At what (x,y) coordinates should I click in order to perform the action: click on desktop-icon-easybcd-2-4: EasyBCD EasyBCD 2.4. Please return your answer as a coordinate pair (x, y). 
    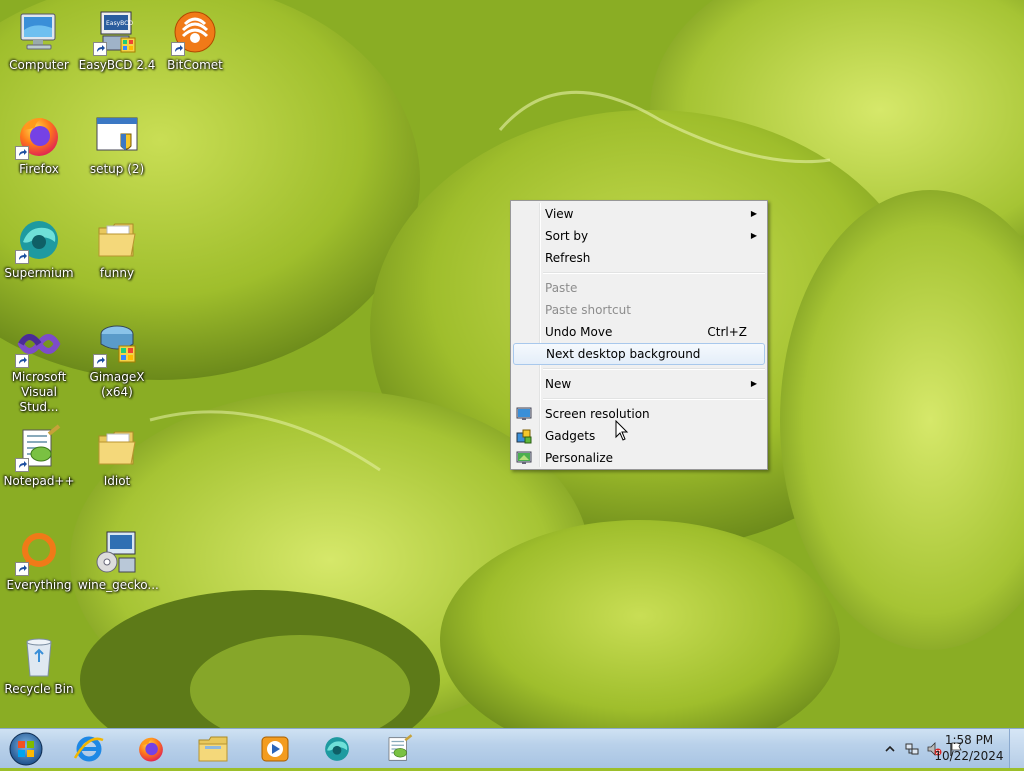
    Looking at the image, I should click on (117, 50).